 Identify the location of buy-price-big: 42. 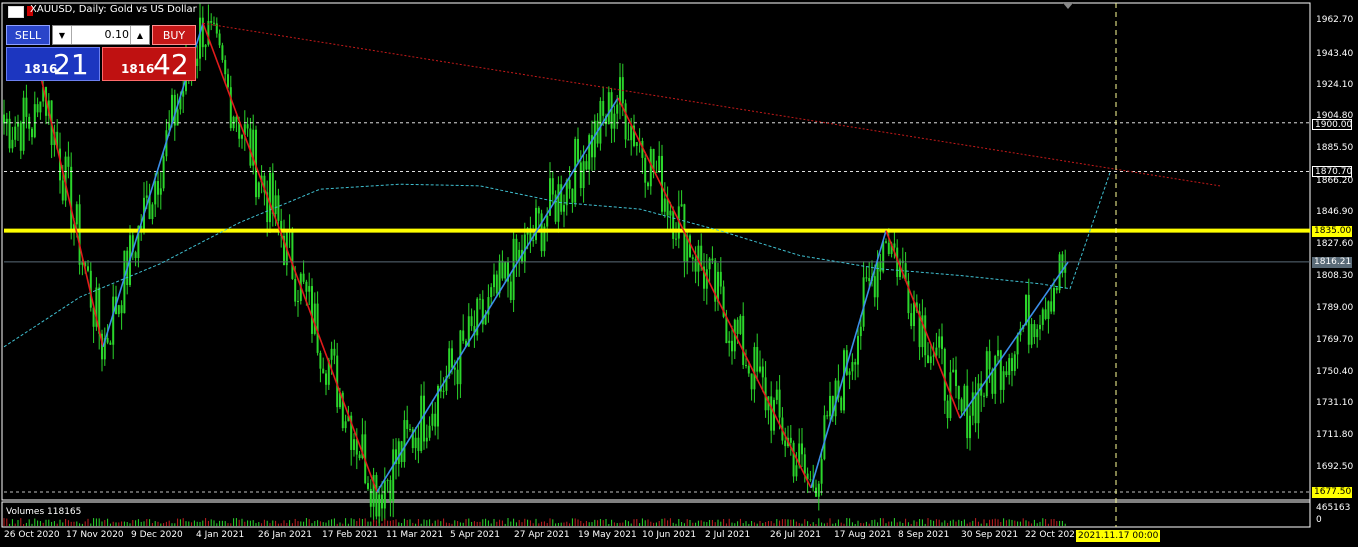
(171, 64).